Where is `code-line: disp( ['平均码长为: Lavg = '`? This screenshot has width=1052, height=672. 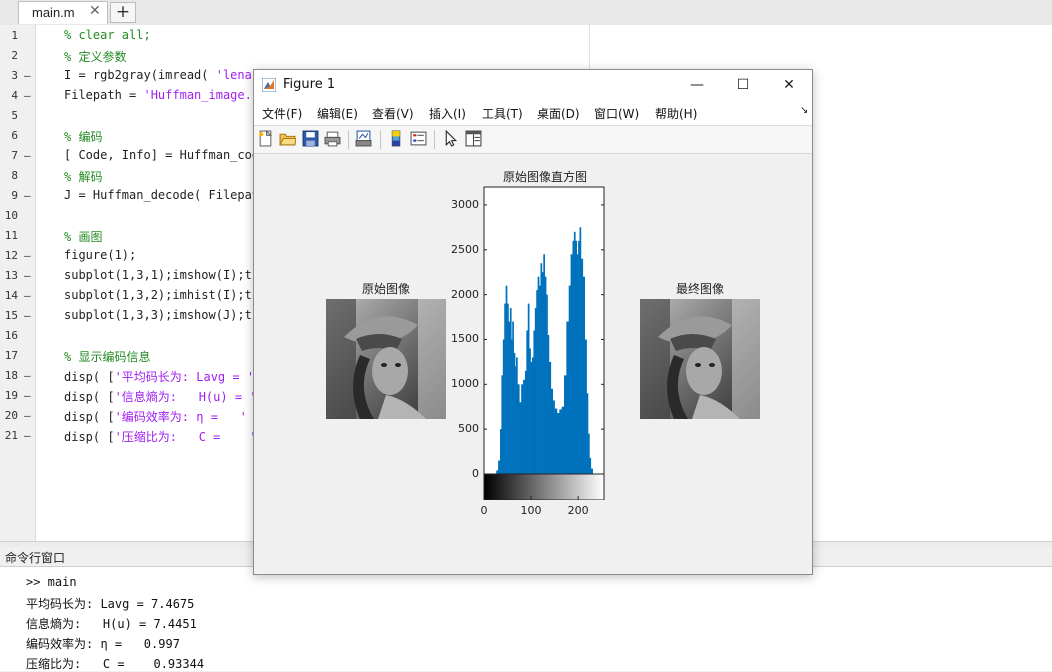
code-line: disp( ['平均码长为: Lavg = ' is located at coordinates (159, 376).